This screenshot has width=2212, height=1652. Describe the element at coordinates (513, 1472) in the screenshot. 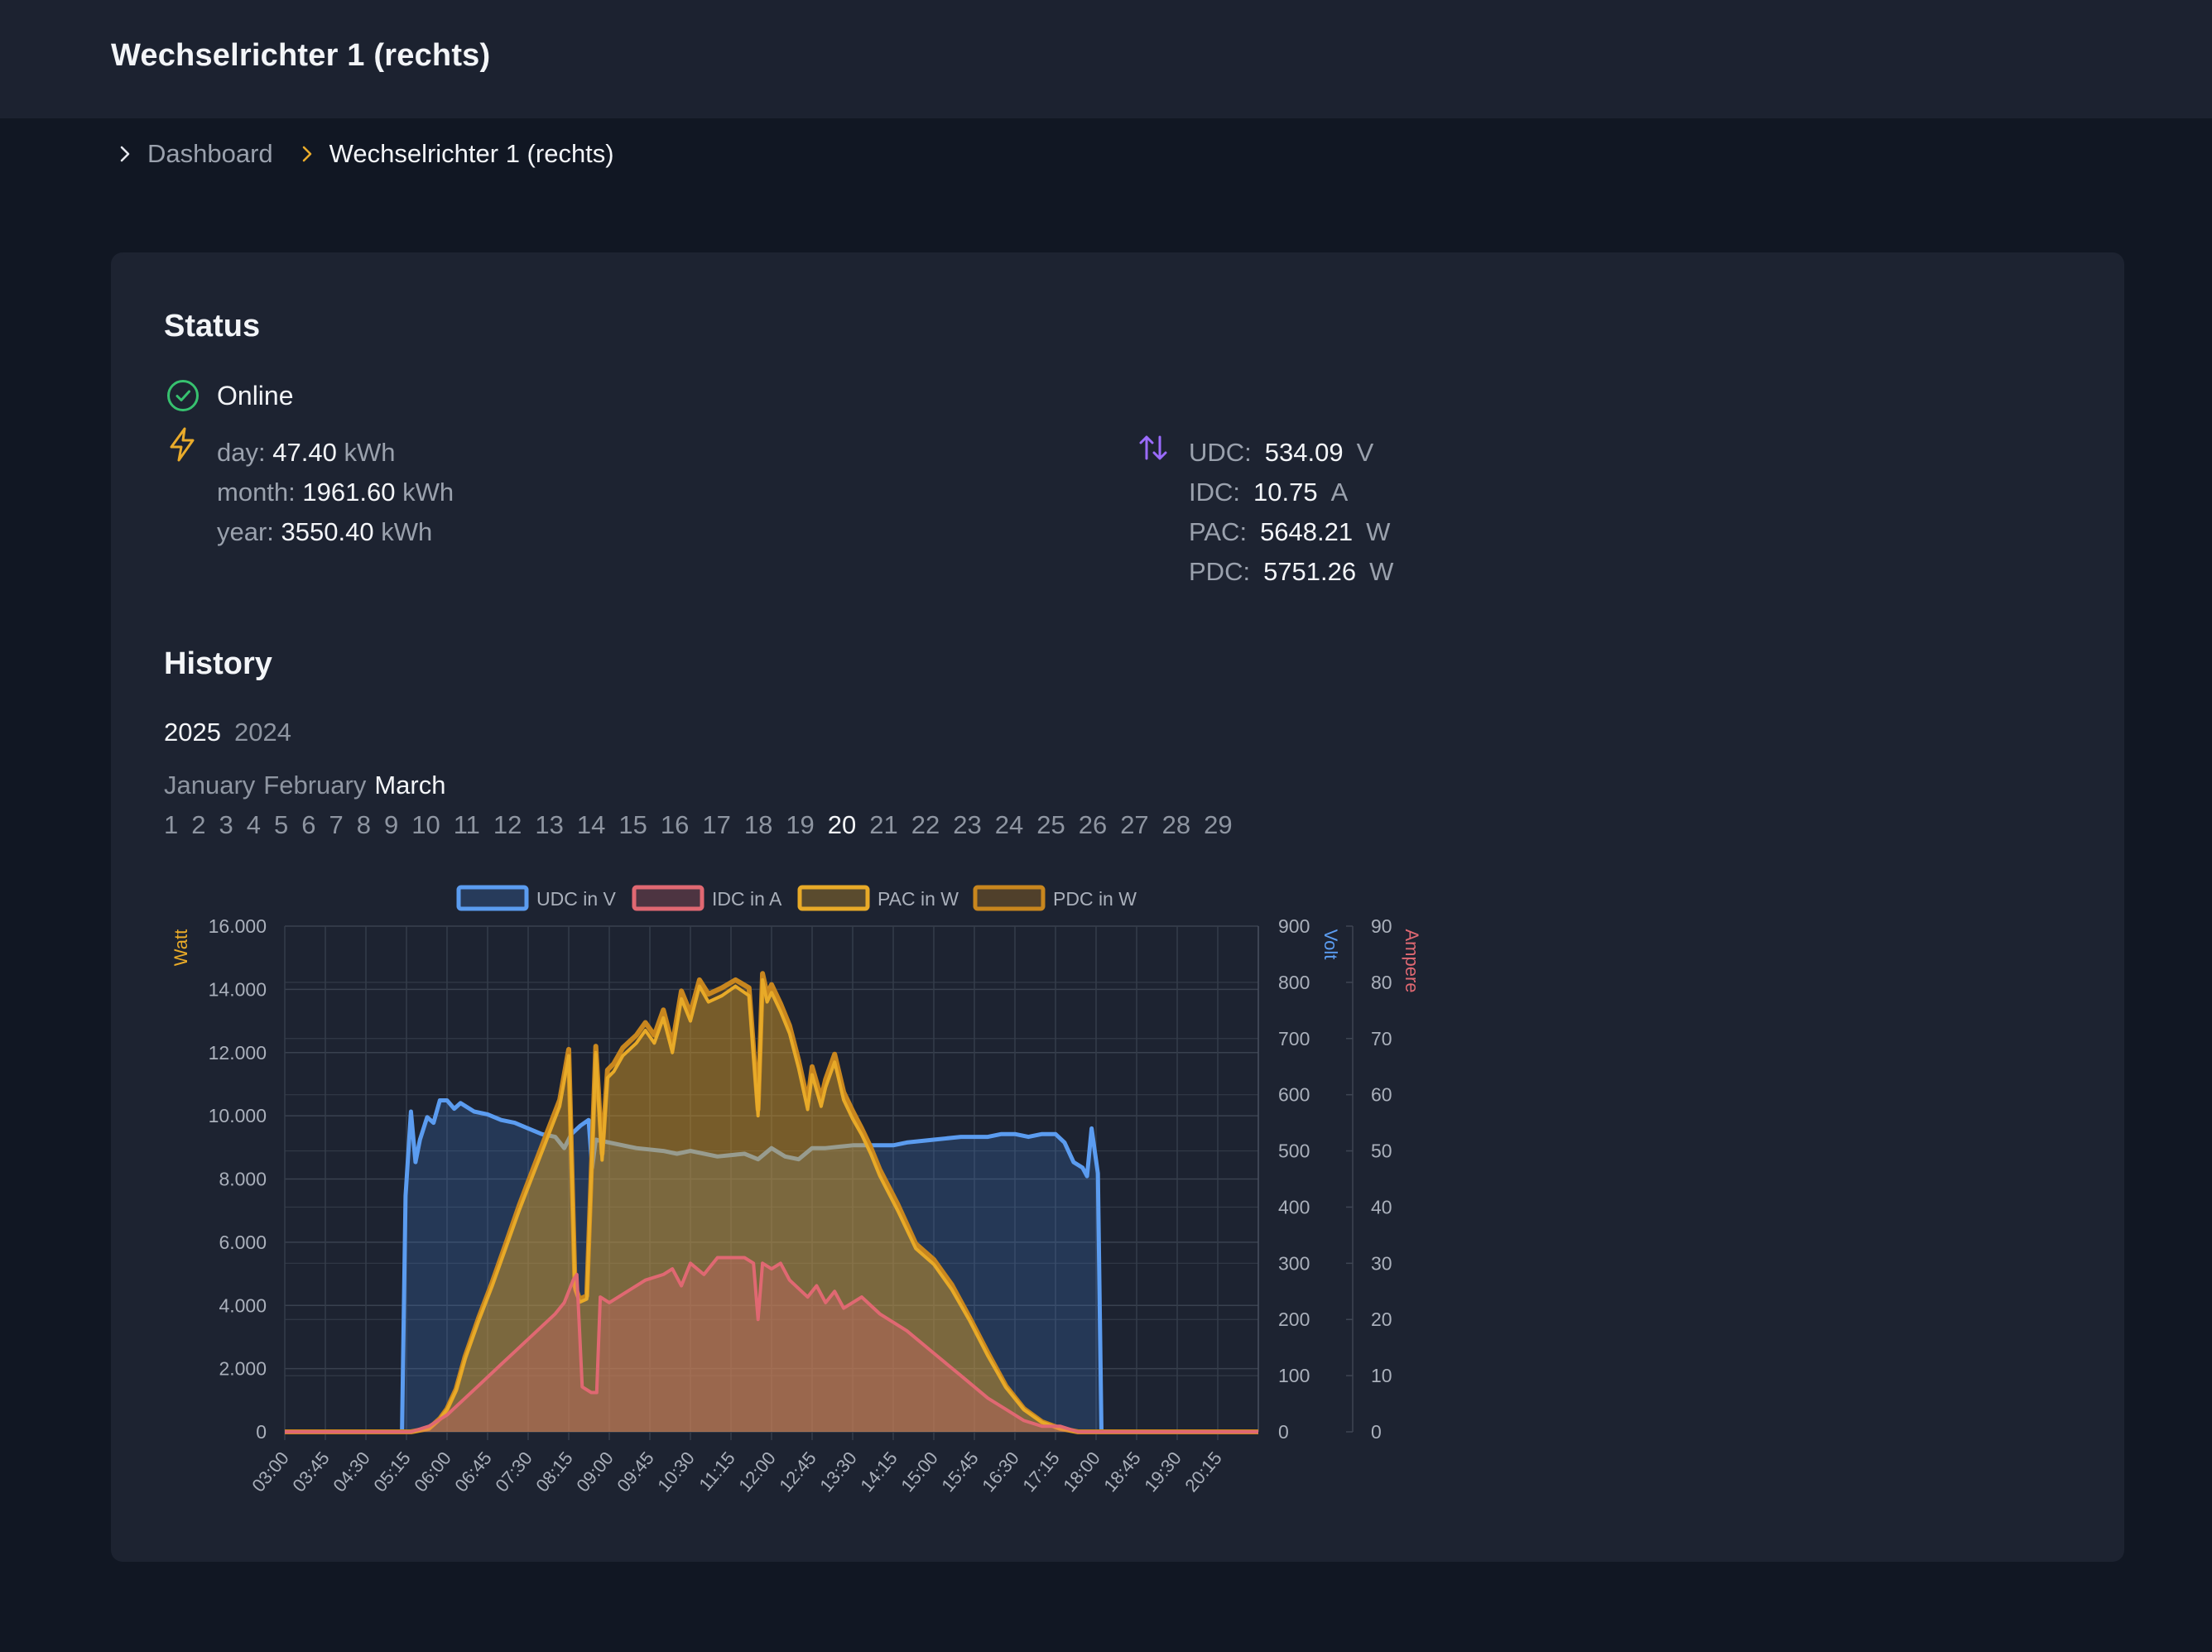

I see `x-tick: 07:30` at that location.